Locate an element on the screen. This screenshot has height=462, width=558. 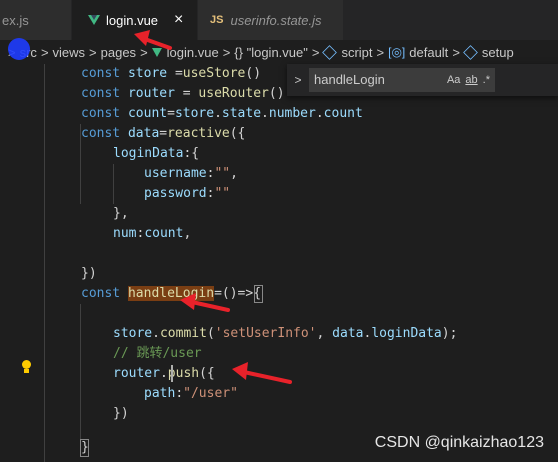
match-case-toggle: Aa is located at coordinates (453, 80).